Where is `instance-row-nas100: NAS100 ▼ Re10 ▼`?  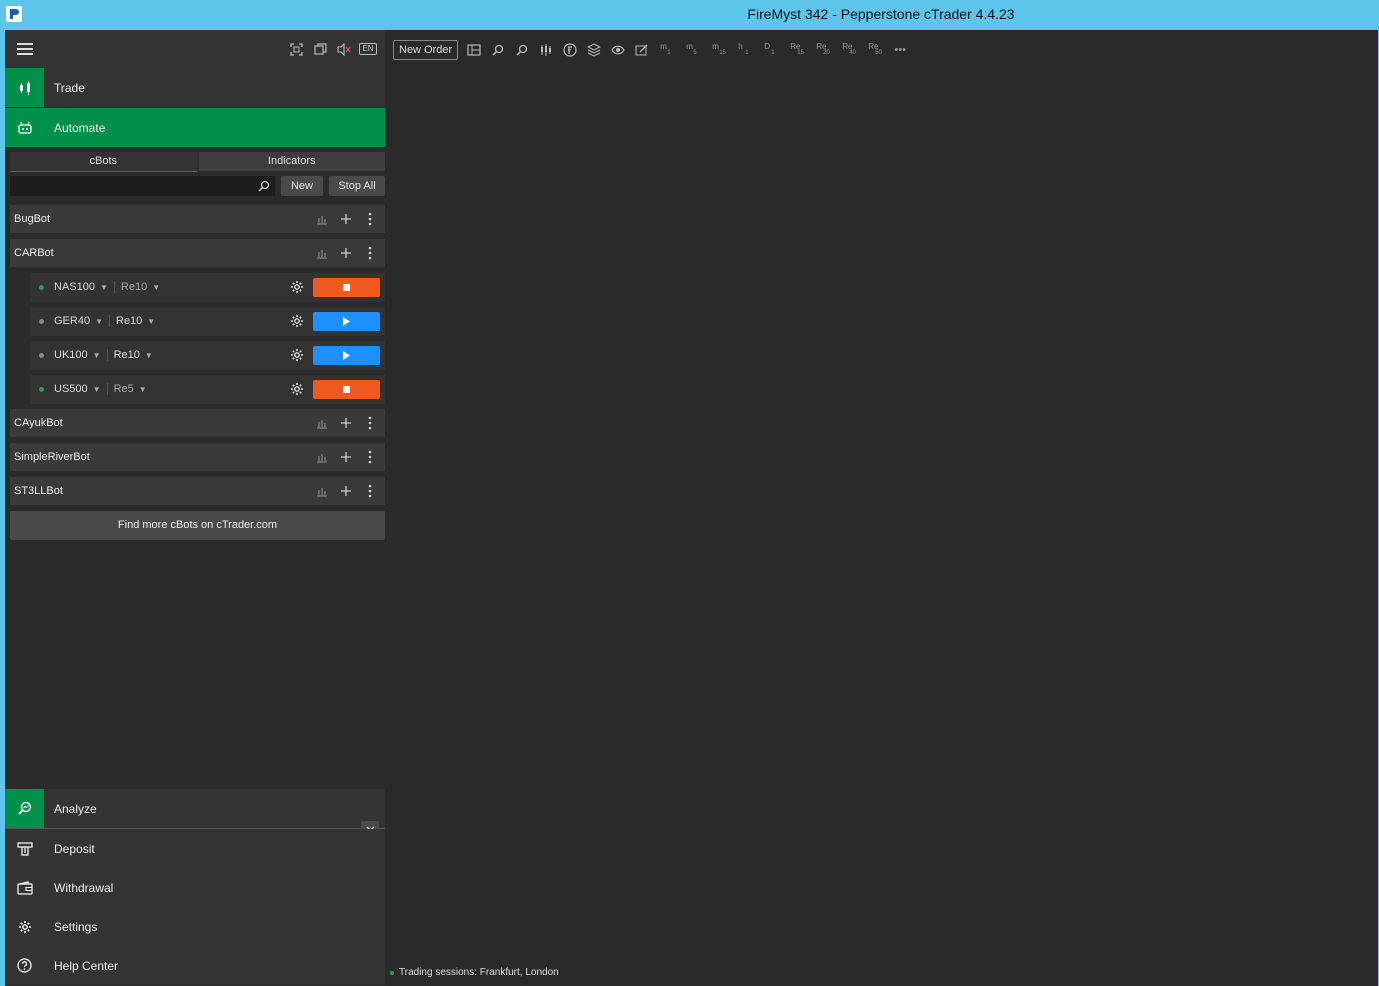
instance-row-nas100: NAS100 ▼ Re10 ▼ is located at coordinates (207, 288).